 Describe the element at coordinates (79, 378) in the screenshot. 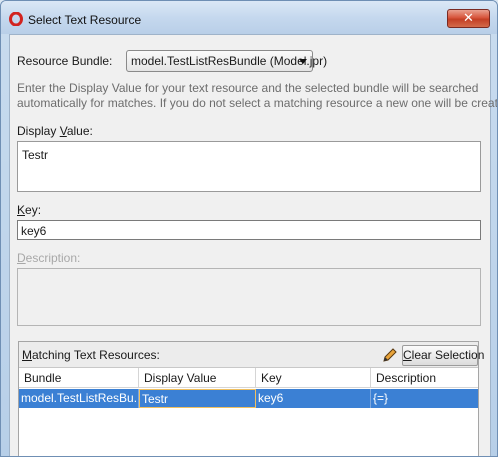

I see `column-header-bundle: Bundle` at that location.